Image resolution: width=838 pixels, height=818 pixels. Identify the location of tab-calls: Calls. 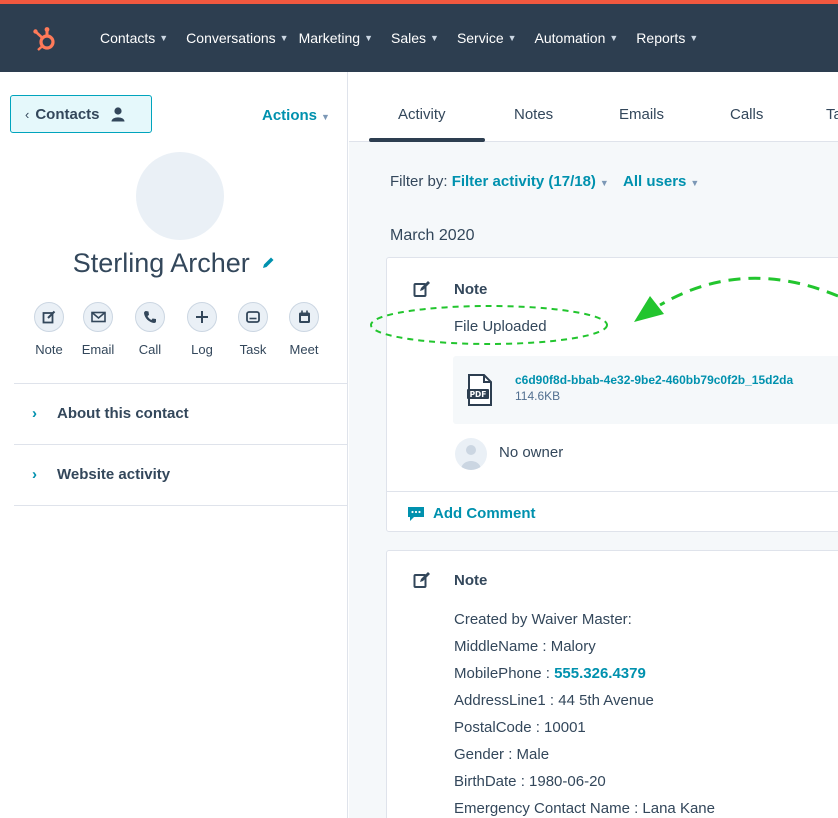
(746, 114).